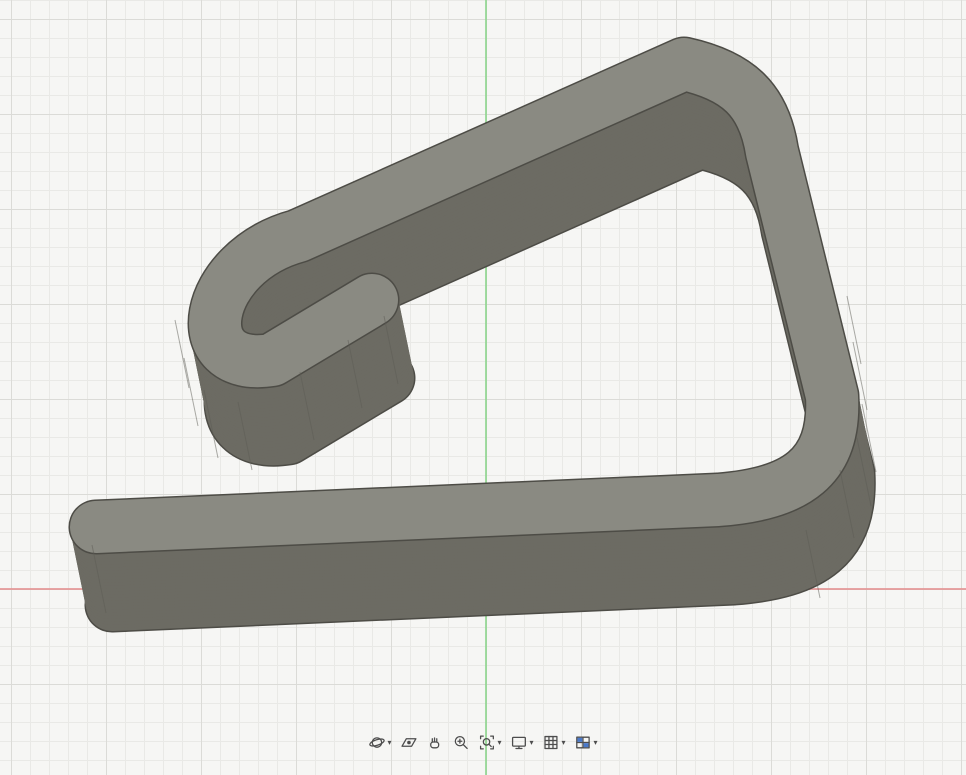 The height and width of the screenshot is (775, 966). I want to click on fit-zoom-window-icon, so click(486, 742).